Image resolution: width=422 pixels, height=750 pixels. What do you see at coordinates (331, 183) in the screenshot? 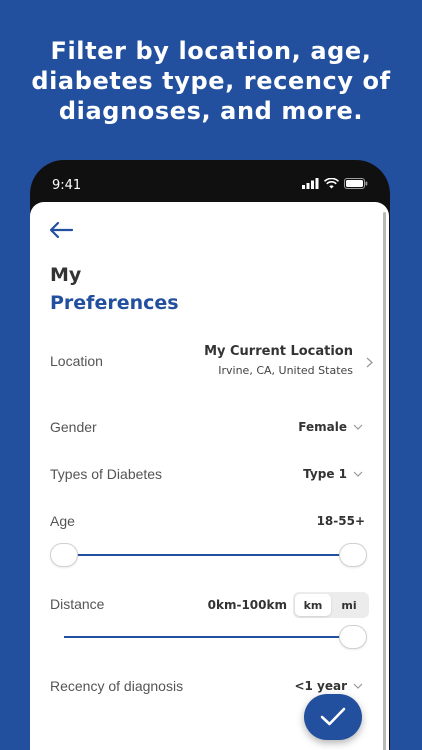
I see `wifi-icon` at bounding box center [331, 183].